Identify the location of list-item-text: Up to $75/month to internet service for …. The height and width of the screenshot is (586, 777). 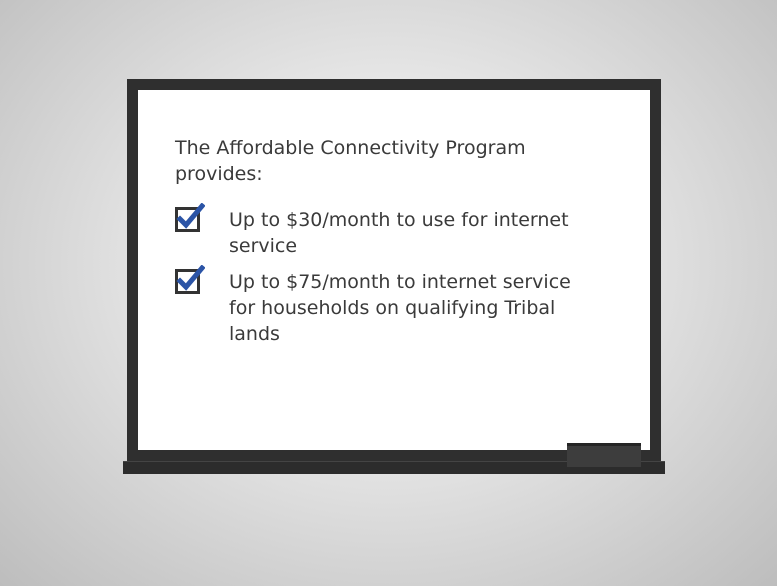
(400, 308).